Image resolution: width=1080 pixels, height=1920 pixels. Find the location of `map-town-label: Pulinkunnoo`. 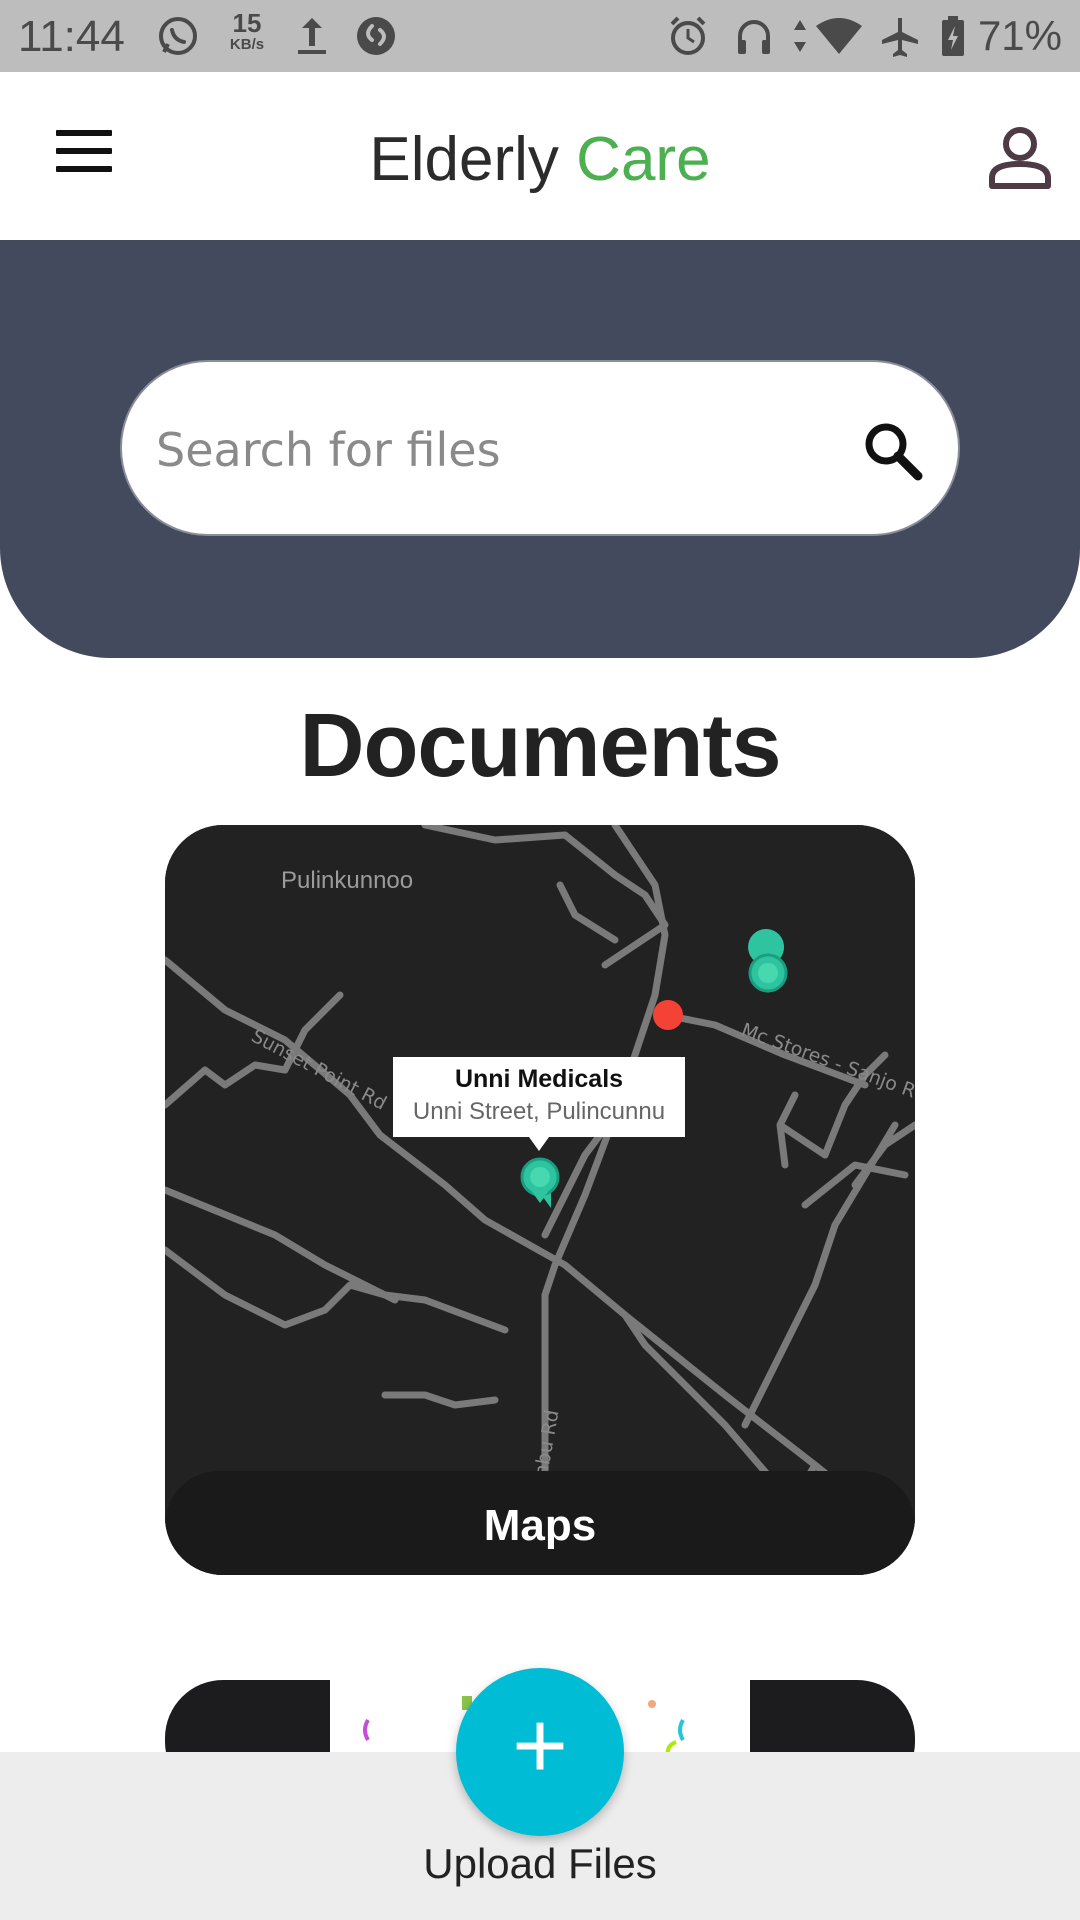

map-town-label: Pulinkunnoo is located at coordinates (347, 880).